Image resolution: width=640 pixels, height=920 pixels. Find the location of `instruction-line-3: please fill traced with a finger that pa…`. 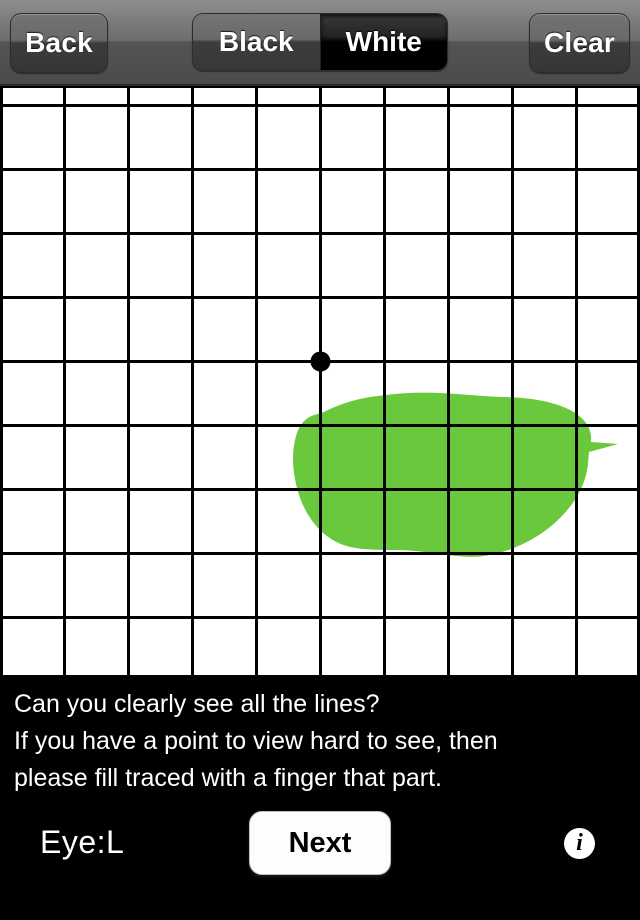

instruction-line-3: please fill traced with a finger that pa… is located at coordinates (228, 778).